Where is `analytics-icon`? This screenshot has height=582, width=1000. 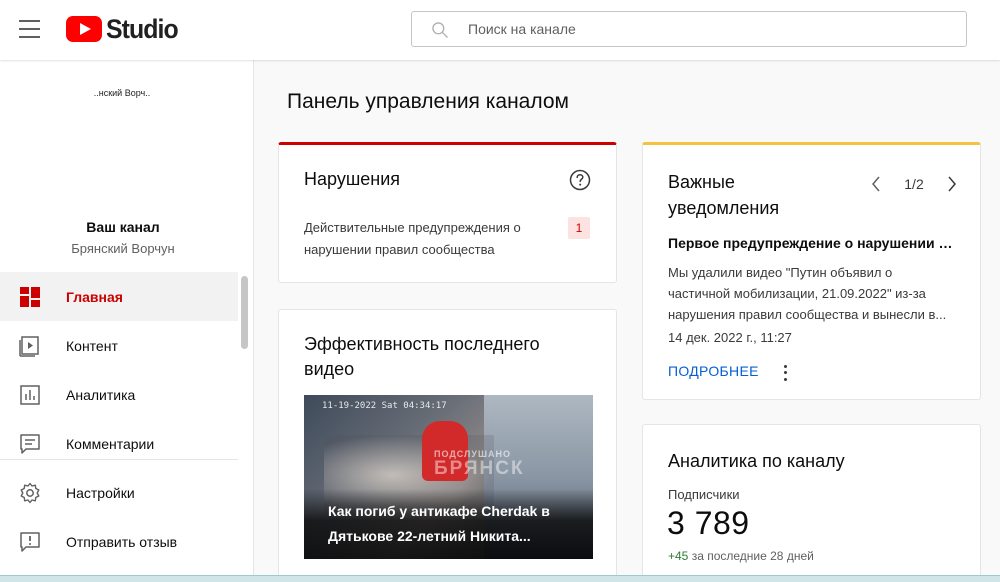 analytics-icon is located at coordinates (30, 395).